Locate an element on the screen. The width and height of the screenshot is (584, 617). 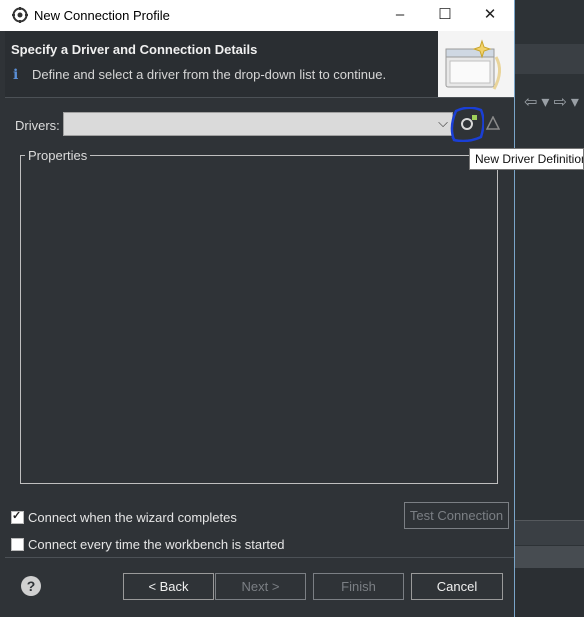
wizard-banner-image is located at coordinates (476, 64).